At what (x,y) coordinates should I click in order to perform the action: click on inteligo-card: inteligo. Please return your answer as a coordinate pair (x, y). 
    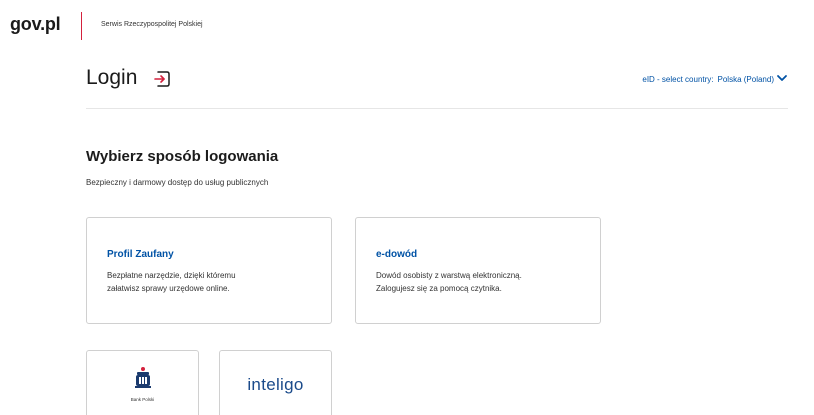
    Looking at the image, I should click on (275, 382).